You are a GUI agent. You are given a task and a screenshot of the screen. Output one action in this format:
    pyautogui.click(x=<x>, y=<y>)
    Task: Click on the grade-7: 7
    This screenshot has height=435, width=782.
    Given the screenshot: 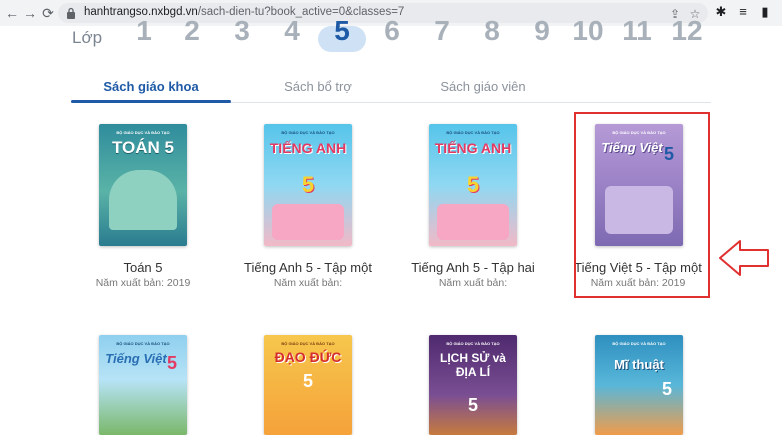 What is the action you would take?
    pyautogui.click(x=442, y=31)
    